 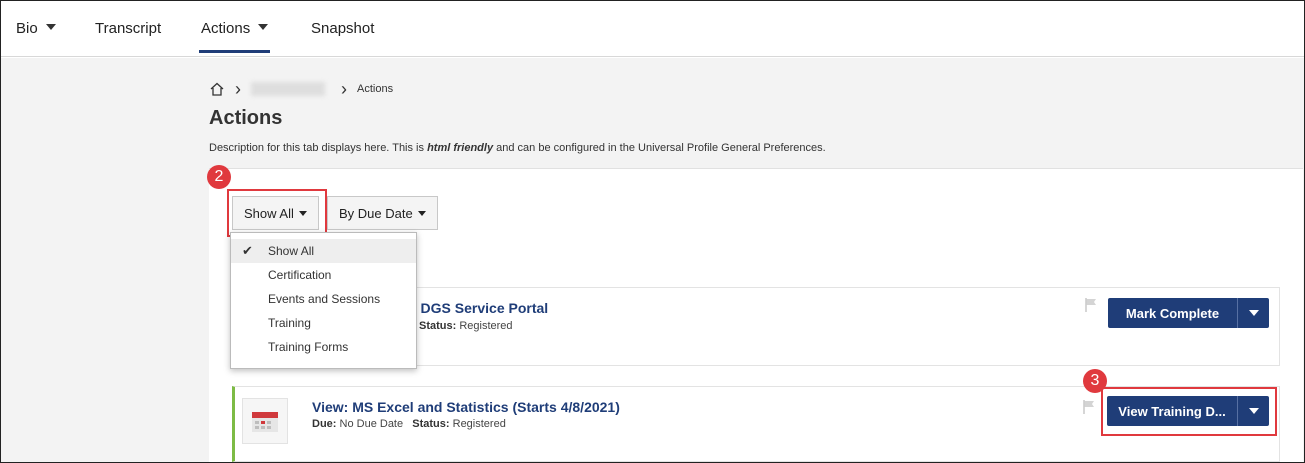 I want to click on tab-snapshot: Snapshot, so click(x=342, y=29).